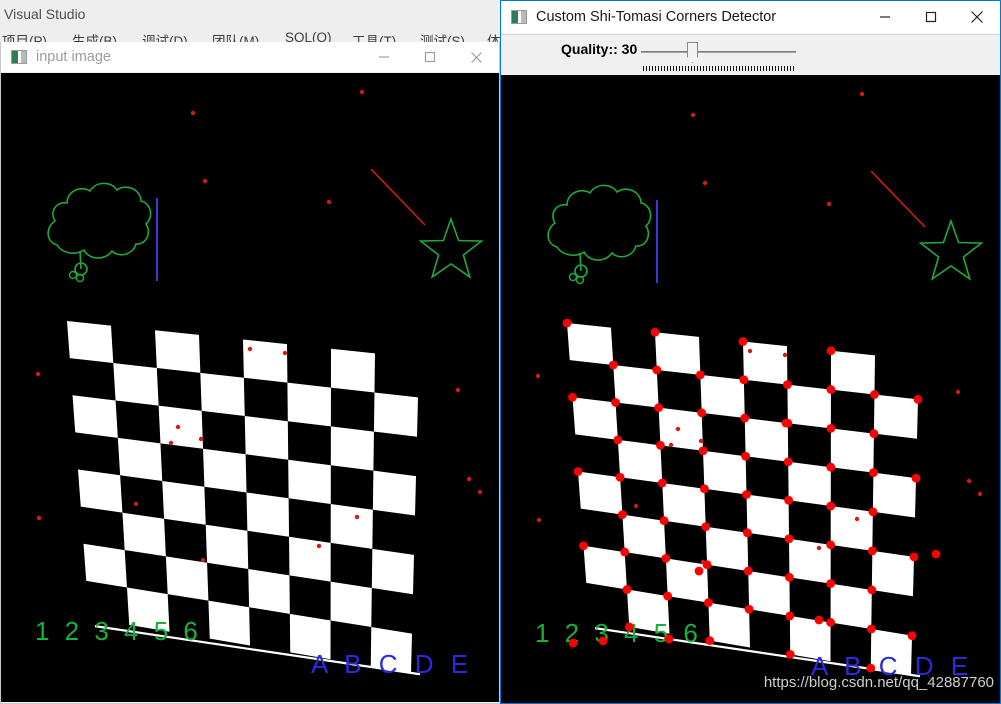 The width and height of the screenshot is (1001, 704). Describe the element at coordinates (392, 664) in the screenshot. I see `svg-text: A B C D E` at that location.